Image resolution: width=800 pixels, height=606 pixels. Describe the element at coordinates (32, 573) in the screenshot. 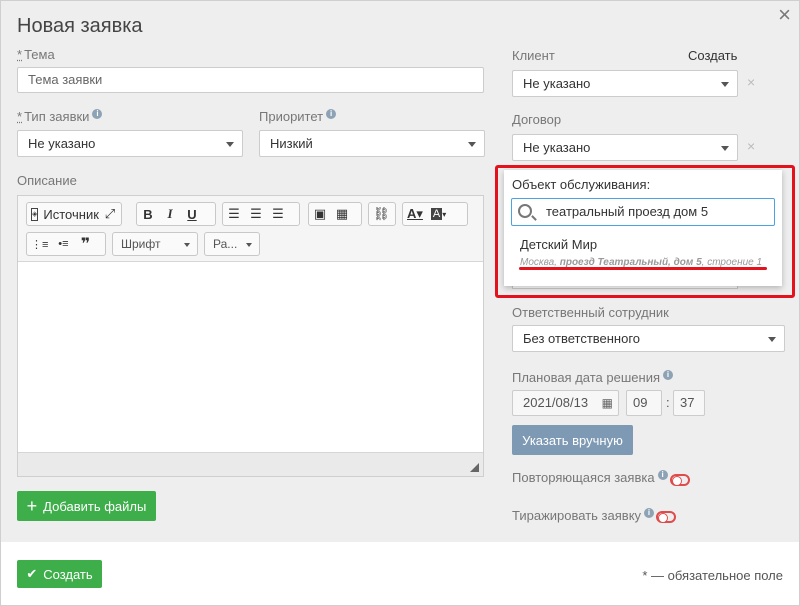

I see `check-icon: ✔` at that location.